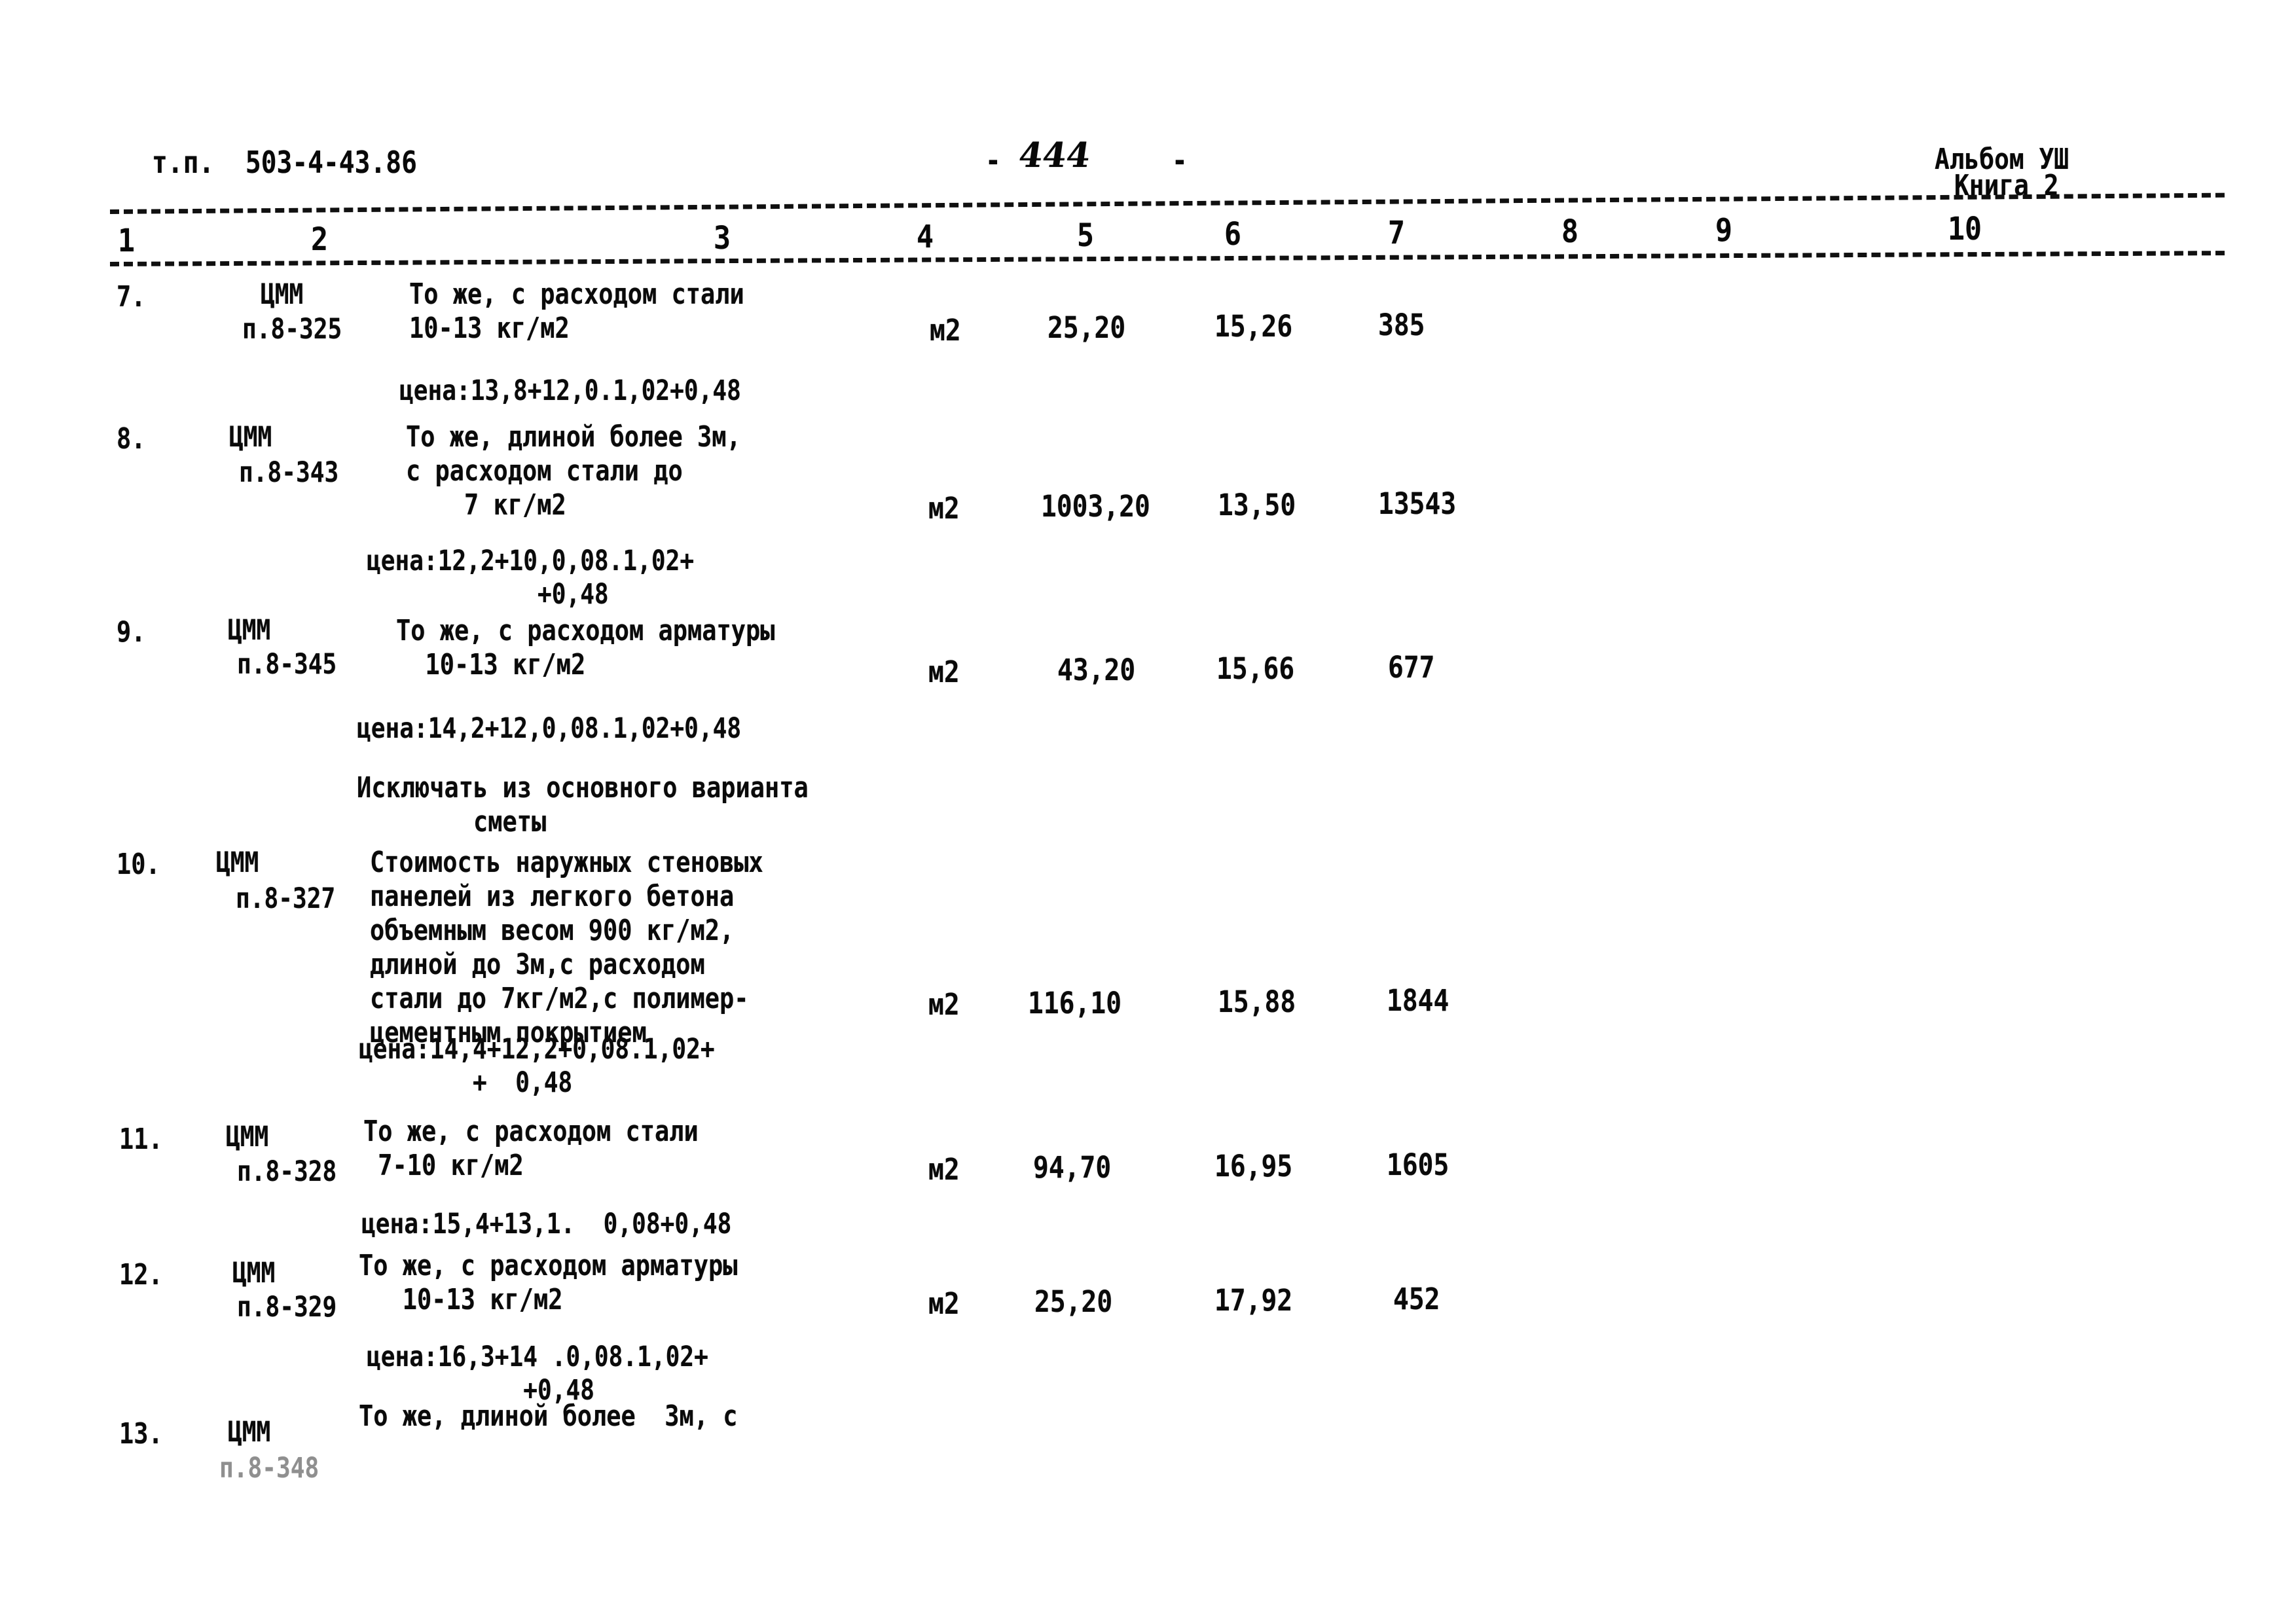 The image size is (2296, 1624). What do you see at coordinates (583, 805) in the screenshot?
I see `exclusion-note: Исключать из основного варианта сметы` at bounding box center [583, 805].